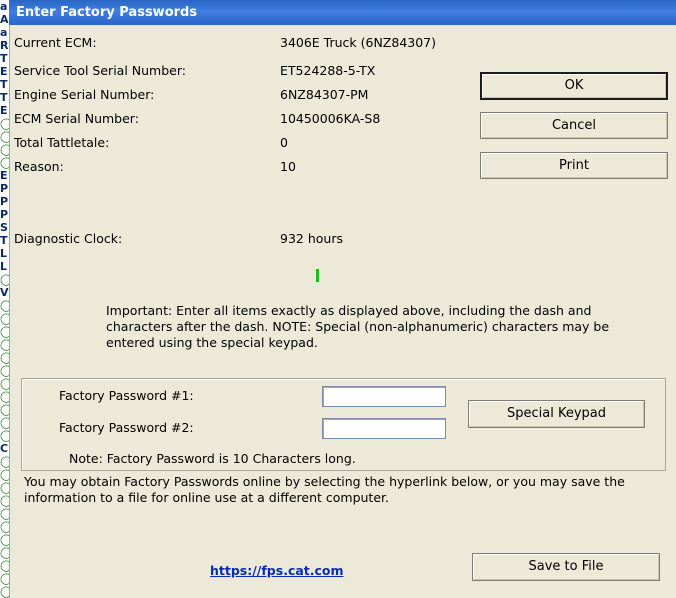 This screenshot has width=676, height=598. Describe the element at coordinates (384, 428) in the screenshot. I see `factory-password-2-input` at that location.